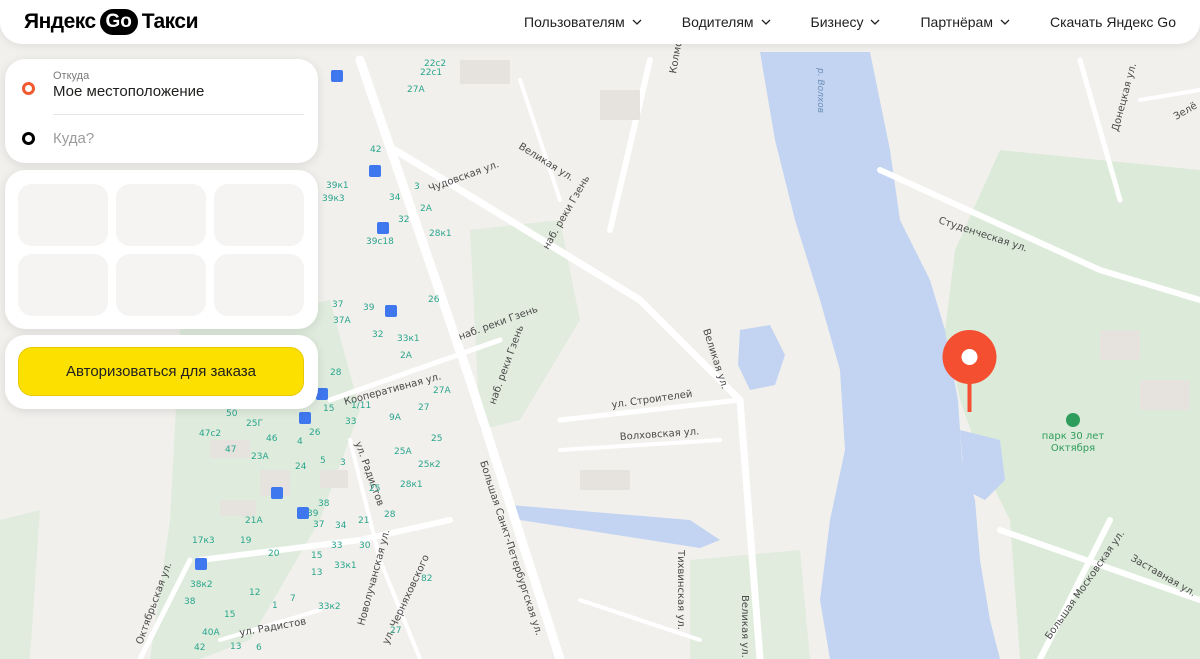 The height and width of the screenshot is (659, 1200). I want to click on house-number-label: 37А, so click(342, 321).